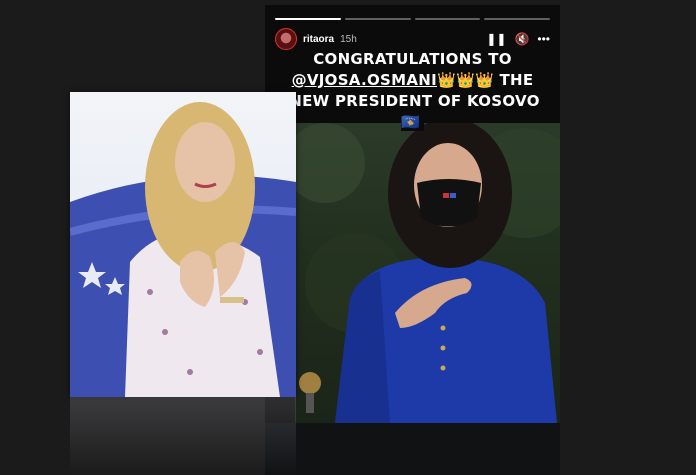 This screenshot has height=475, width=696. Describe the element at coordinates (543, 39) in the screenshot. I see `more-icon: •••` at that location.